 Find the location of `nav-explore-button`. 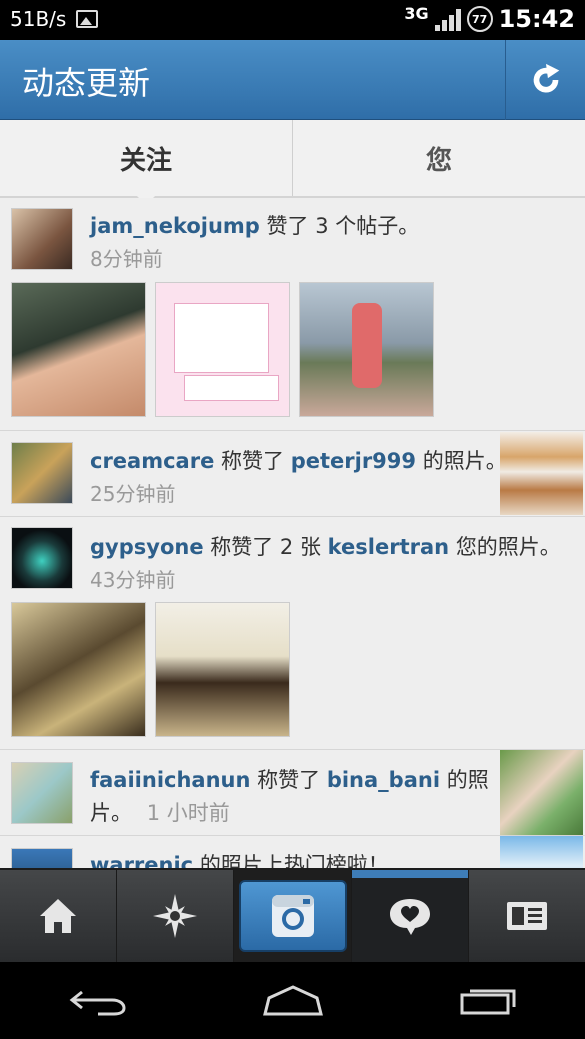

nav-explore-button is located at coordinates (176, 916).